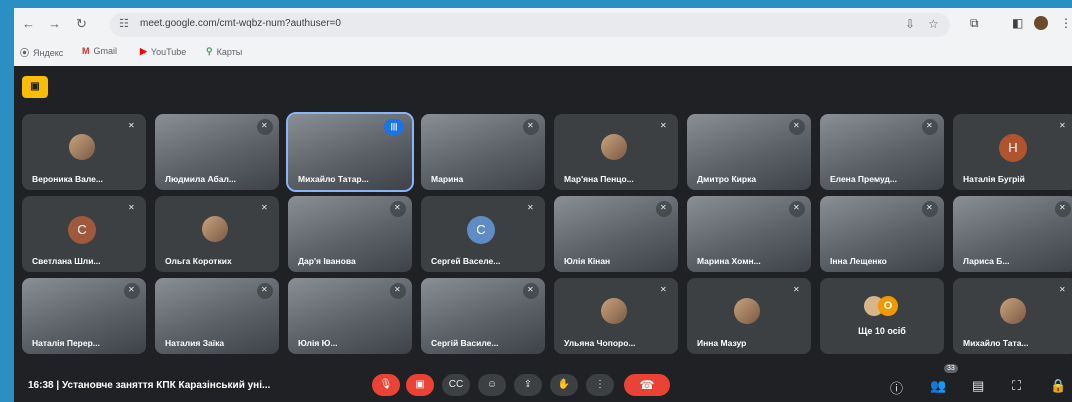 Image resolution: width=1072 pixels, height=402 pixels. I want to click on download-icon: ⇩, so click(910, 24).